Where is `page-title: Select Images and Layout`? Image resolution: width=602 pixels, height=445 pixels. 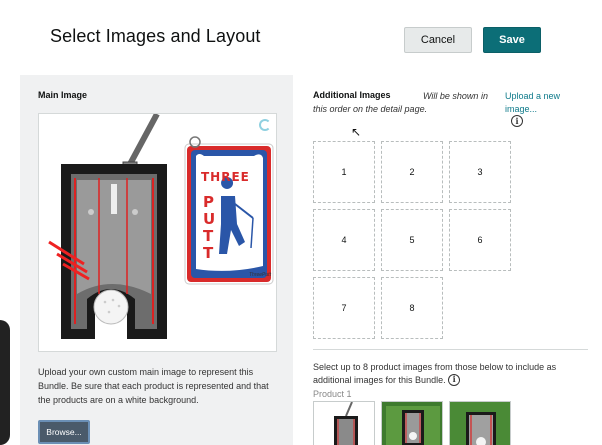 page-title: Select Images and Layout is located at coordinates (155, 36).